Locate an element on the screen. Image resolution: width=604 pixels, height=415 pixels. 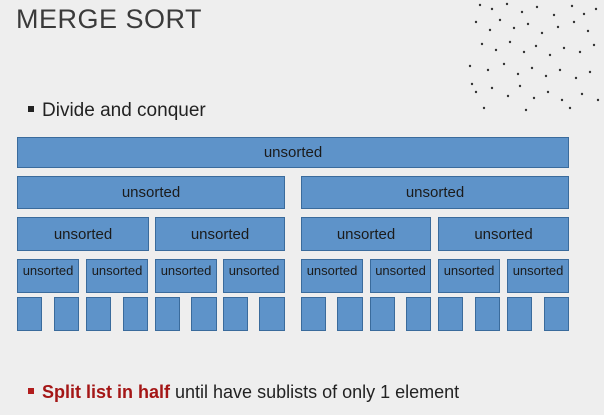
bullet-text: Divide and conquer is located at coordinates (124, 110).